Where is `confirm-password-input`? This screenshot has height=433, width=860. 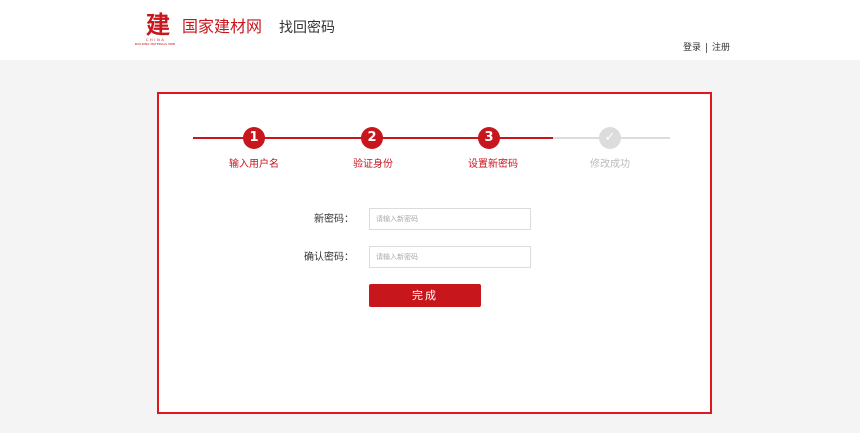 confirm-password-input is located at coordinates (450, 257).